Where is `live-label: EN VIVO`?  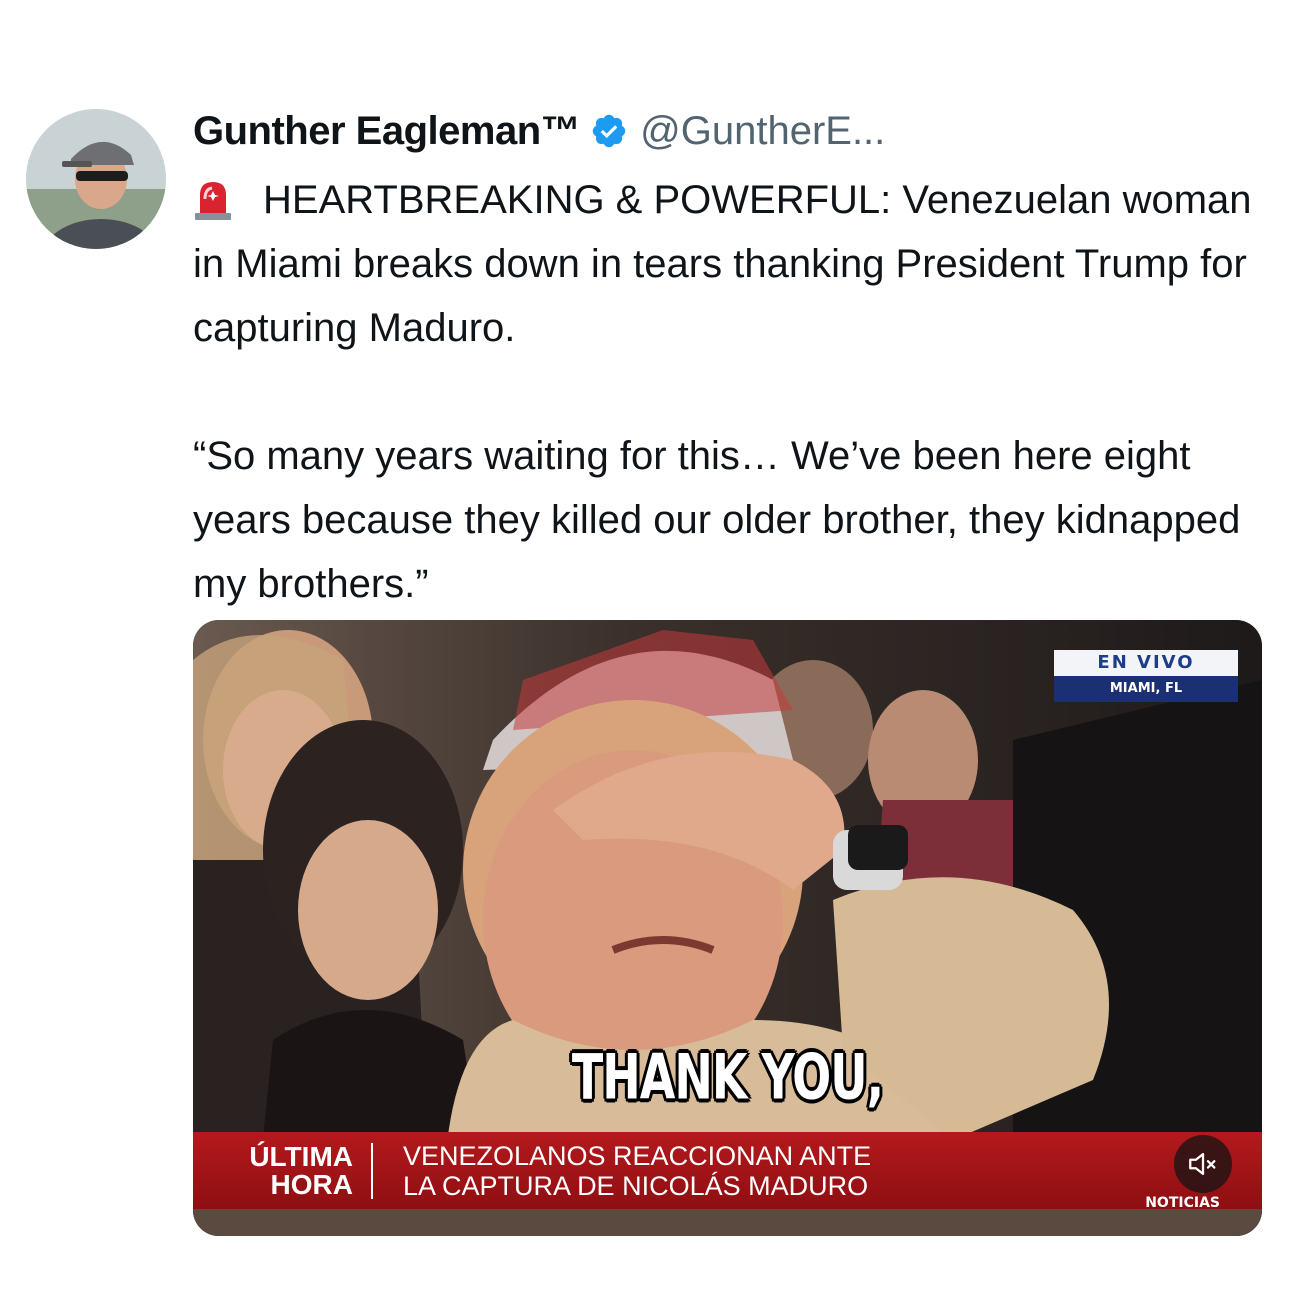
live-label: EN VIVO is located at coordinates (1146, 663).